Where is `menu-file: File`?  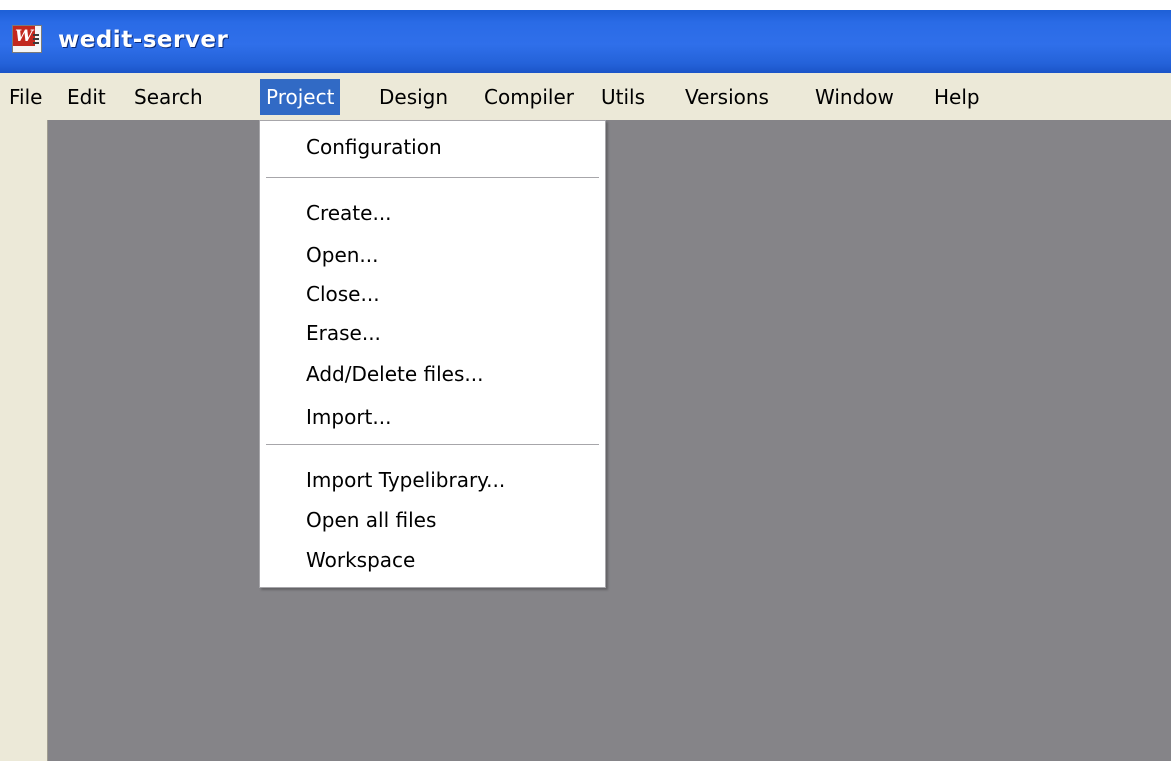 menu-file: File is located at coordinates (25, 97).